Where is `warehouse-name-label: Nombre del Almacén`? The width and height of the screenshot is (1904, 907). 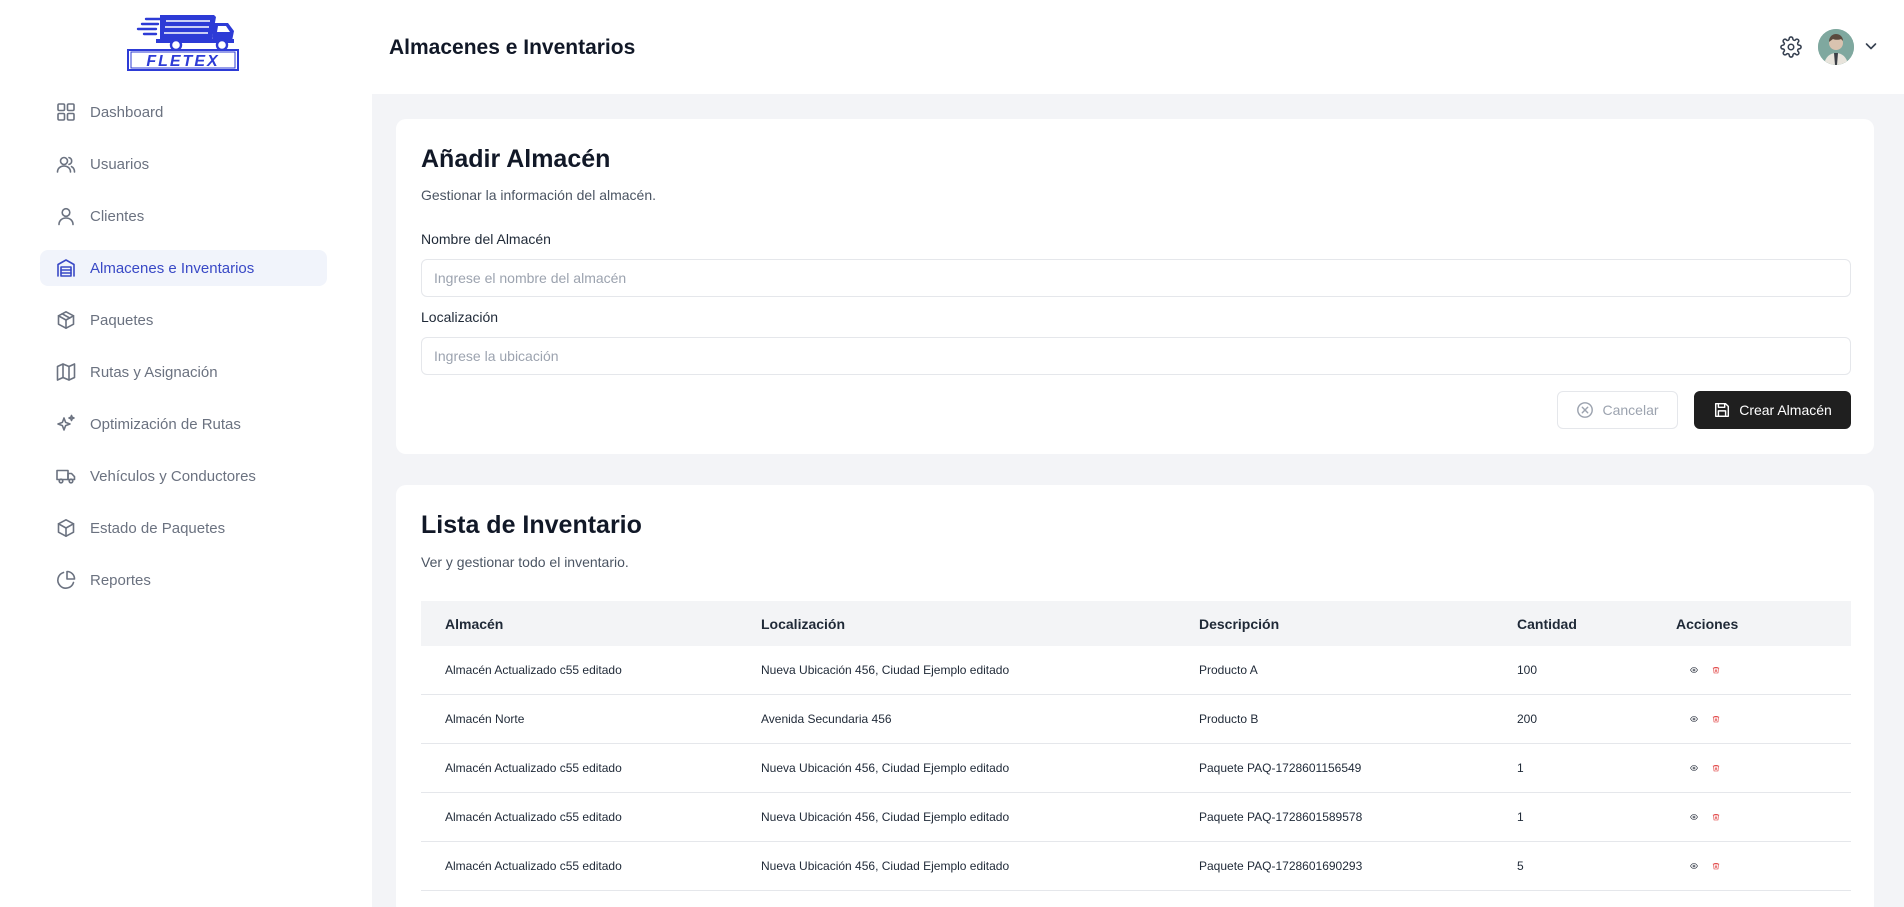 warehouse-name-label: Nombre del Almacén is located at coordinates (486, 239).